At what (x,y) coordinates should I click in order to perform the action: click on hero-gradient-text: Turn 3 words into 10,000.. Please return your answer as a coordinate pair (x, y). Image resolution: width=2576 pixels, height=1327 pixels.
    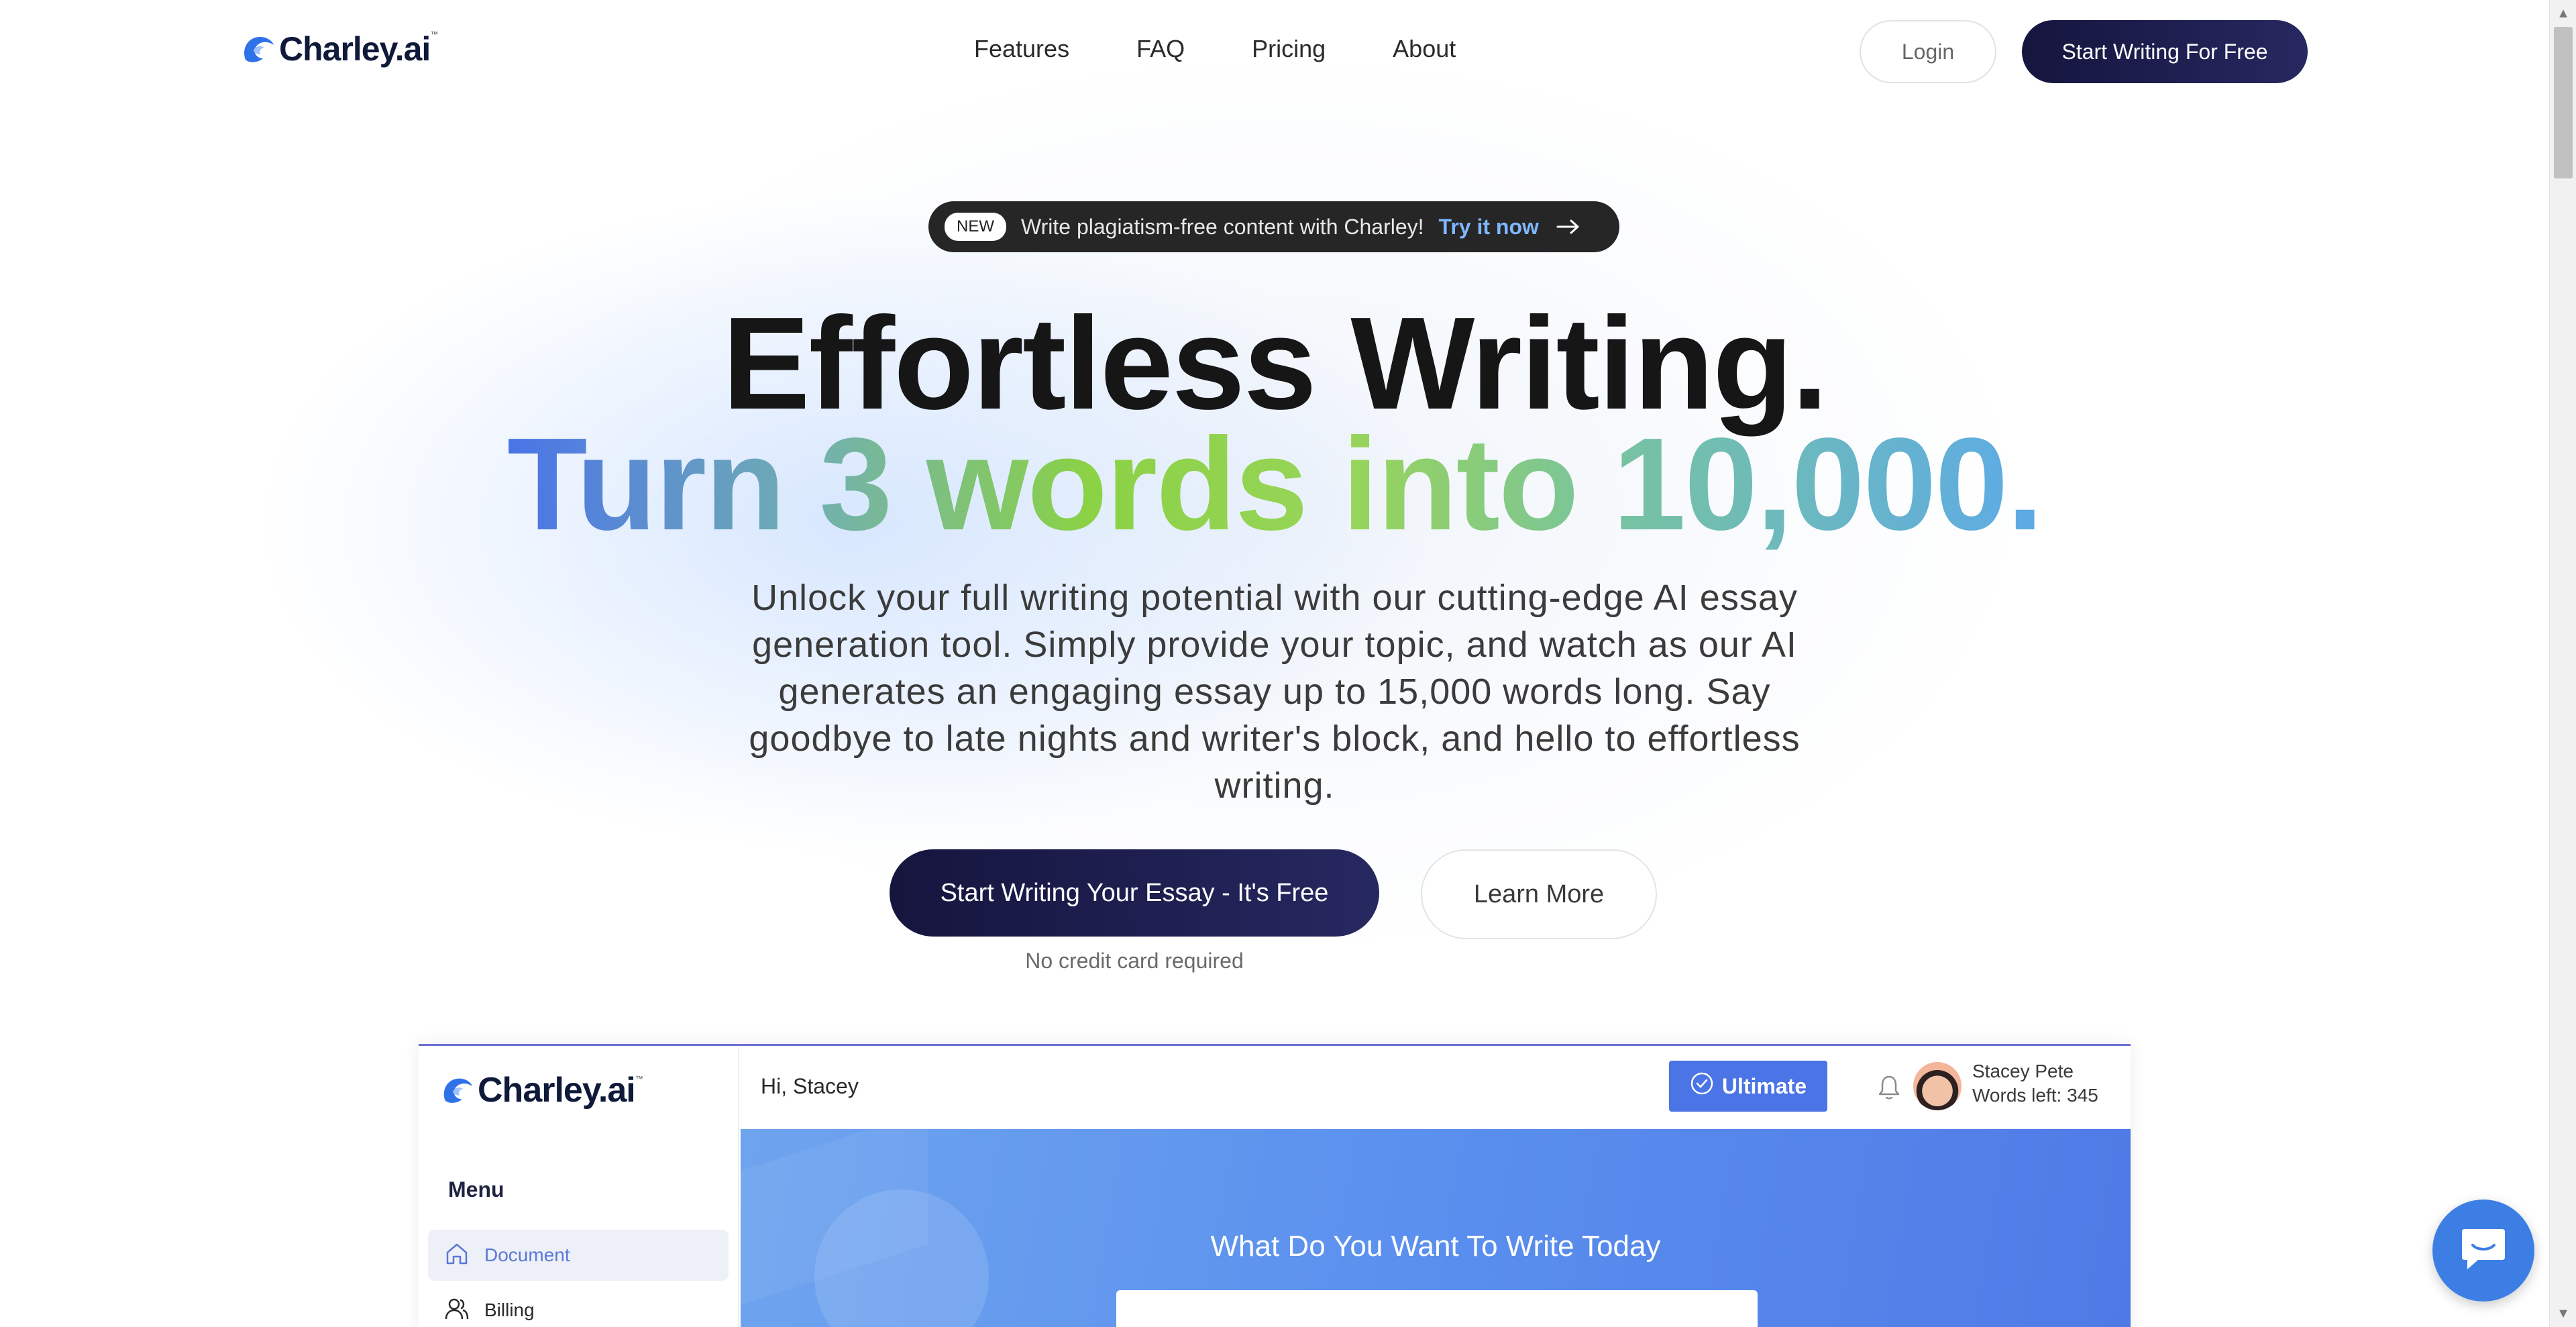
    Looking at the image, I should click on (1274, 484).